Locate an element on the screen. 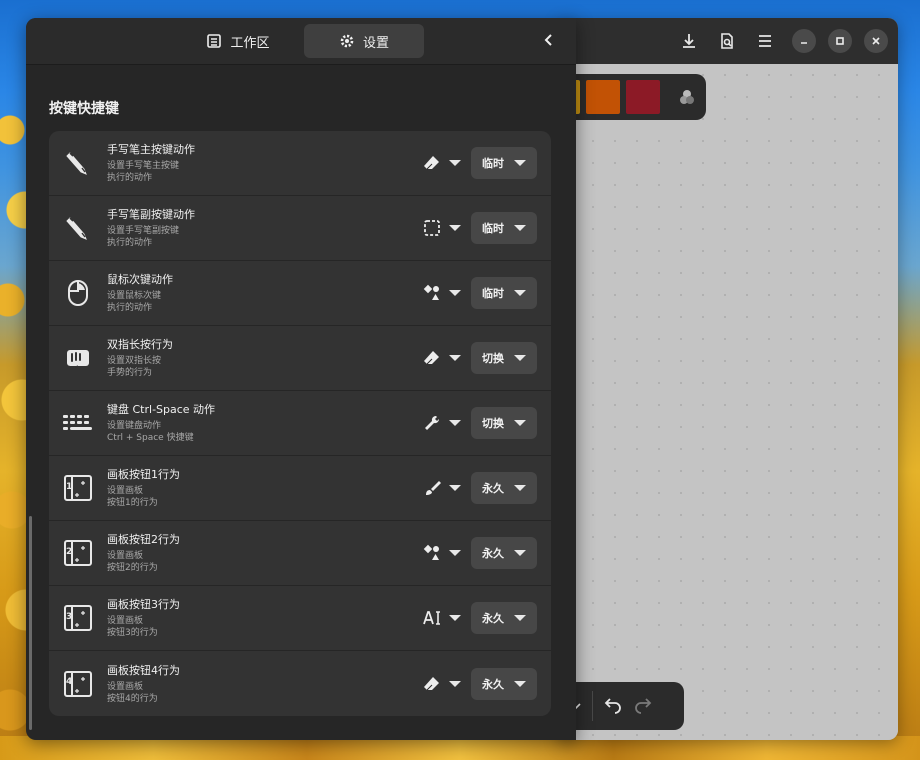 This screenshot has width=920, height=760. section-title: 按键快捷键 is located at coordinates (84, 109).